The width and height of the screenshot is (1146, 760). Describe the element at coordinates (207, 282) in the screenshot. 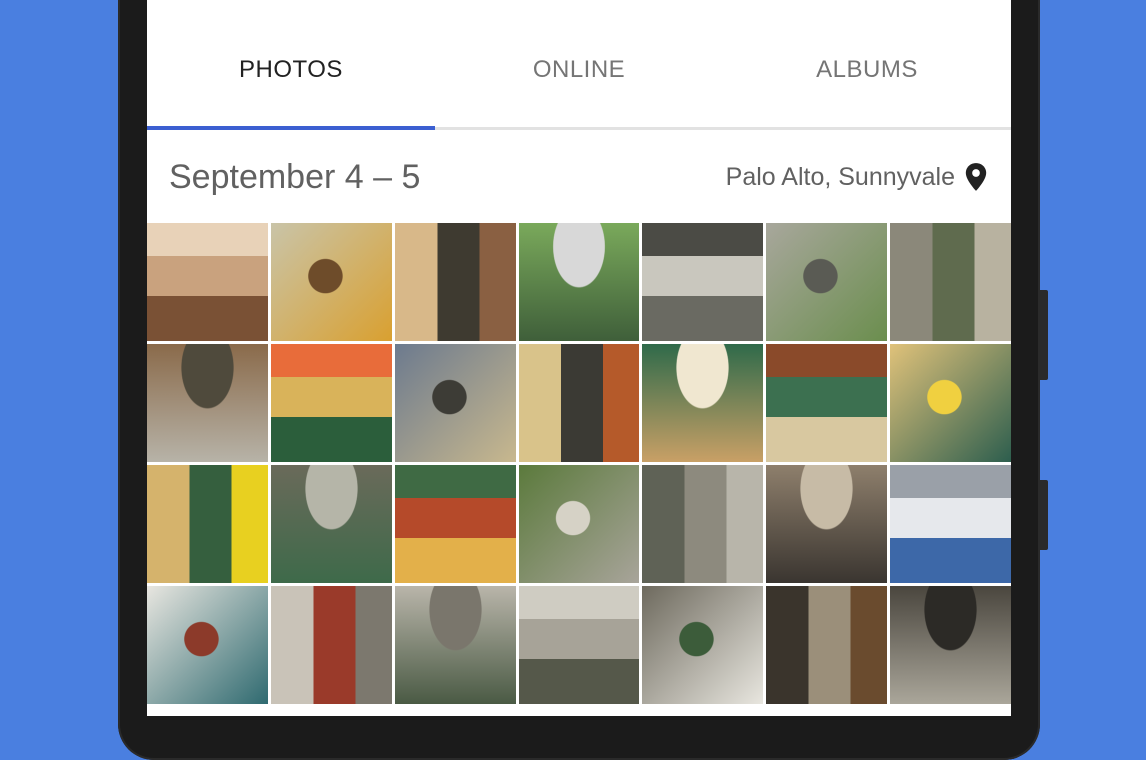

I see `photo-selfie-woman` at that location.